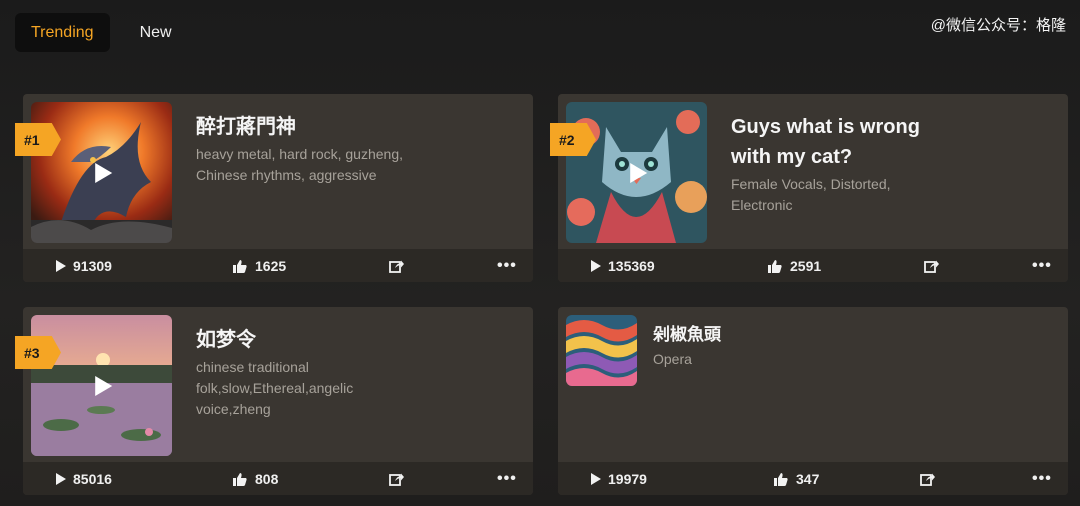  I want to click on card-footer: 19979 347 •••, so click(813, 478).